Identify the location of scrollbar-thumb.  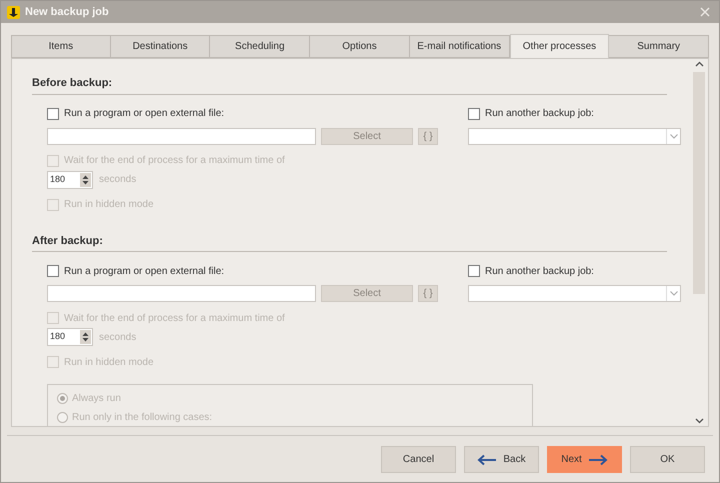
(699, 183).